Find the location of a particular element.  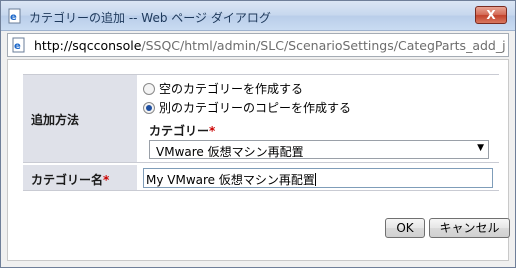

title-bar: e カテゴリーの追加 -- Web ページ ダイアログ X is located at coordinates (258, 16).